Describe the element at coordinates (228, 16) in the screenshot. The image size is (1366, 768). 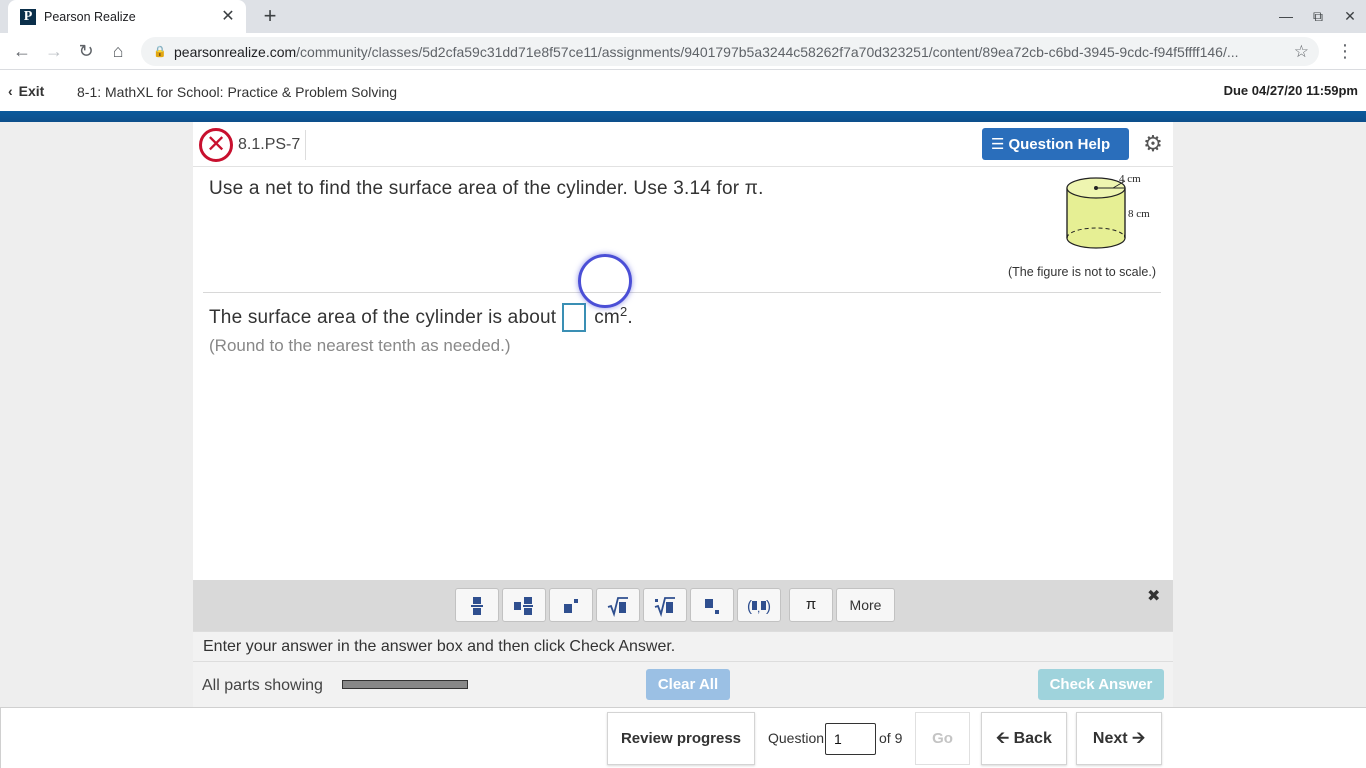
I see `tab-close-icon: ✕` at that location.